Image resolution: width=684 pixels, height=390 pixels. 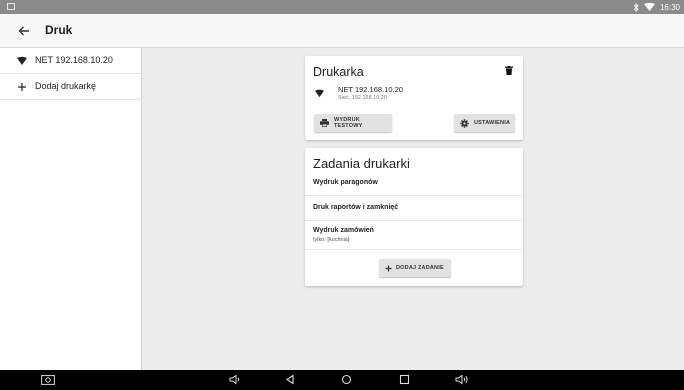 What do you see at coordinates (290, 379) in the screenshot?
I see `back-icon` at bounding box center [290, 379].